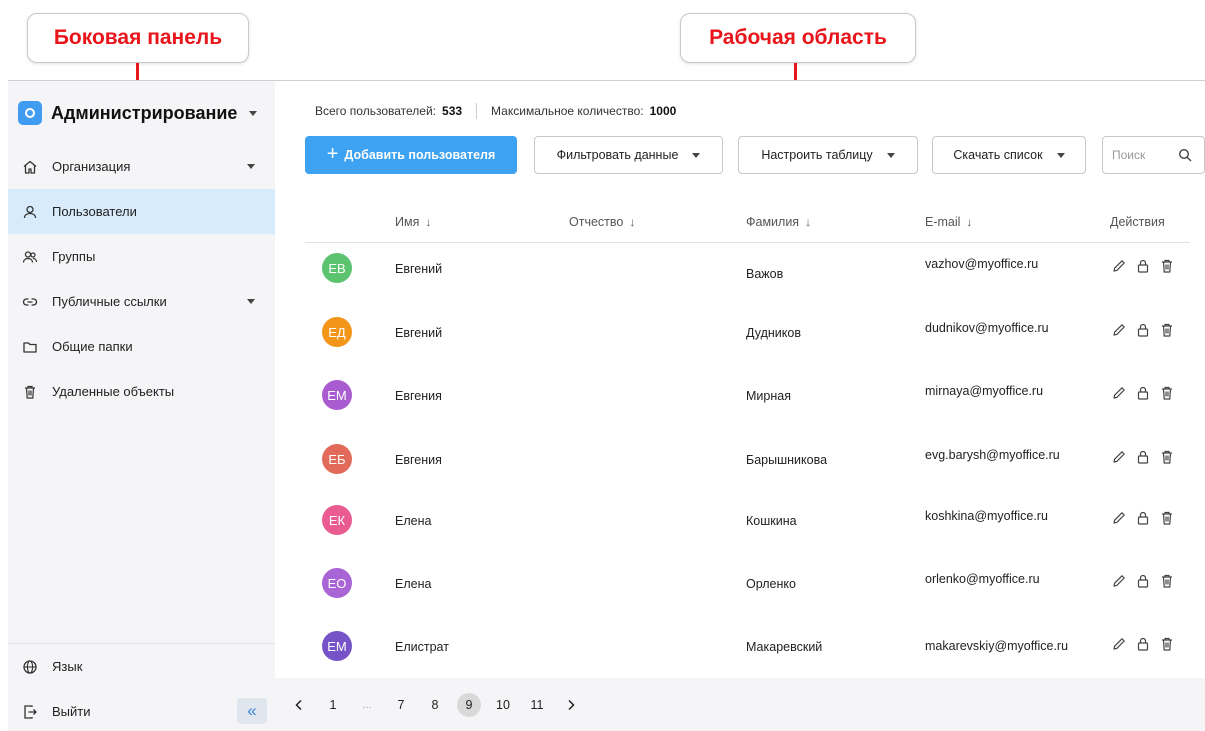 The width and height of the screenshot is (1205, 731). Describe the element at coordinates (948, 222) in the screenshot. I see `column-email: E-mail ↓` at that location.